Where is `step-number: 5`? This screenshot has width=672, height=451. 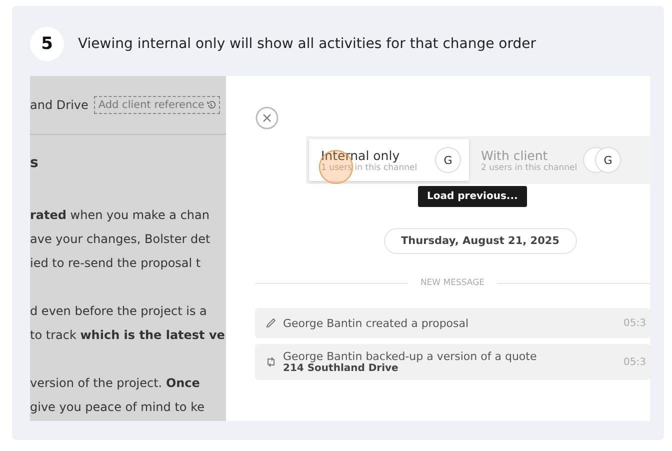
step-number: 5 is located at coordinates (47, 44).